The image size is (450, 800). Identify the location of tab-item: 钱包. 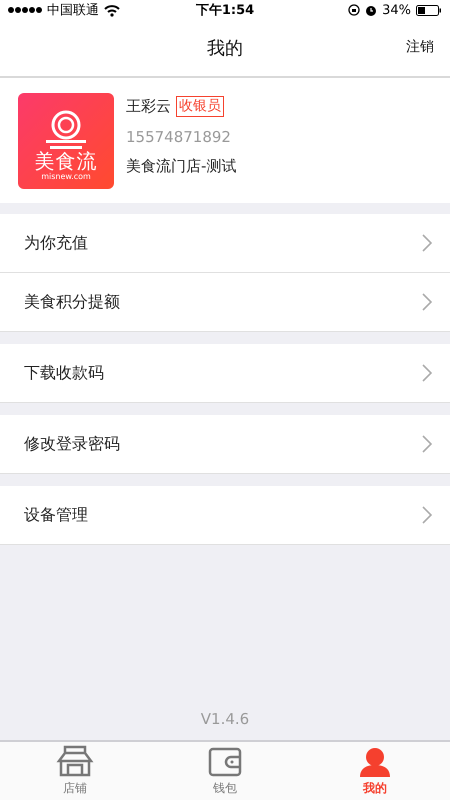
(225, 771).